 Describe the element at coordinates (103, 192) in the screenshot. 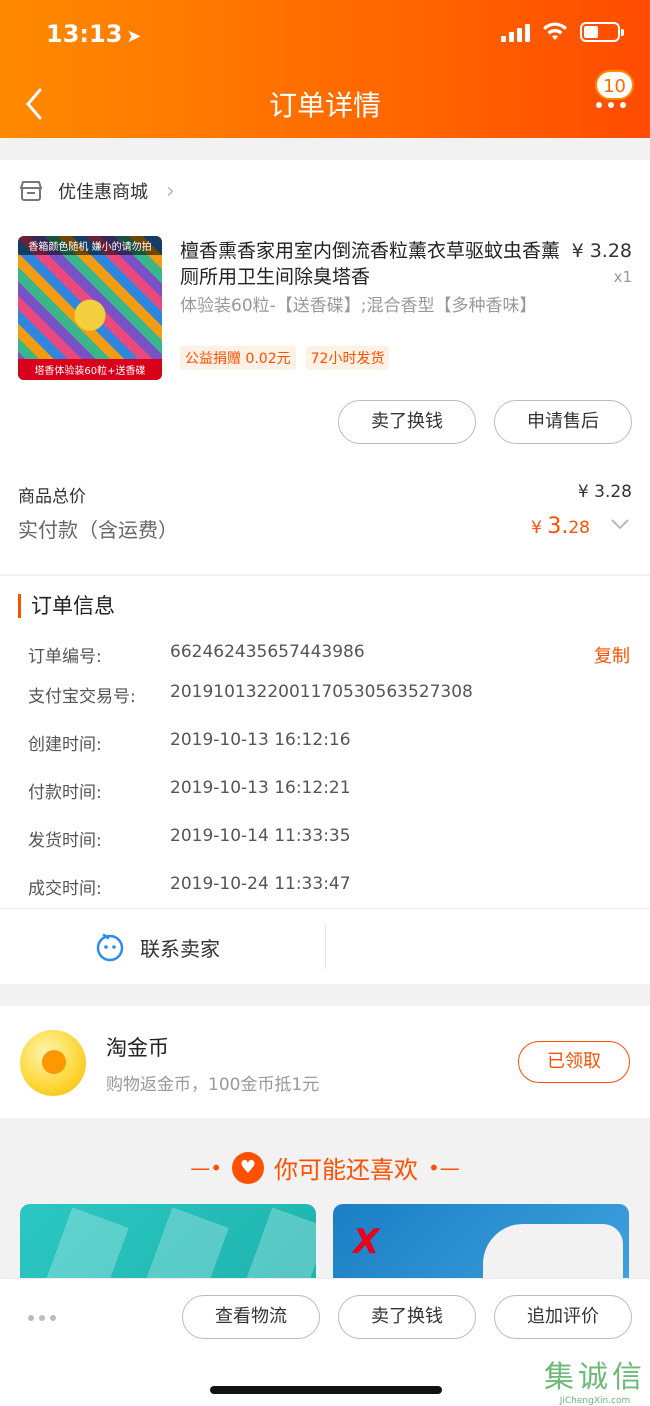

I see `shop-name: 优佳惠商城` at that location.